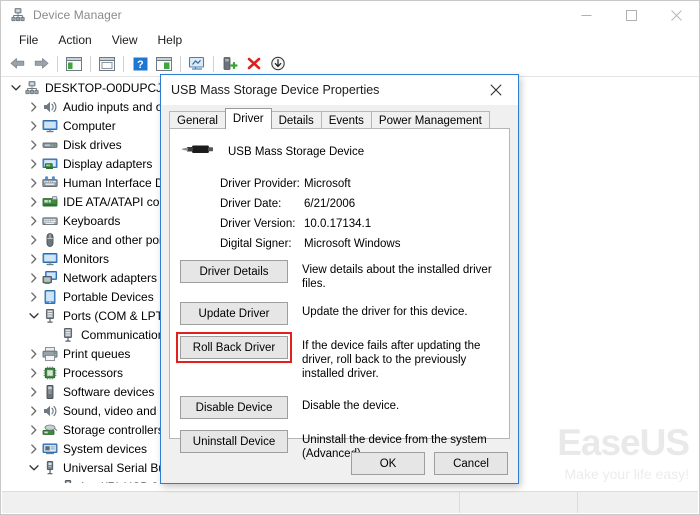  What do you see at coordinates (352, 244) in the screenshot?
I see `info-value: Microsoft Windows` at bounding box center [352, 244].